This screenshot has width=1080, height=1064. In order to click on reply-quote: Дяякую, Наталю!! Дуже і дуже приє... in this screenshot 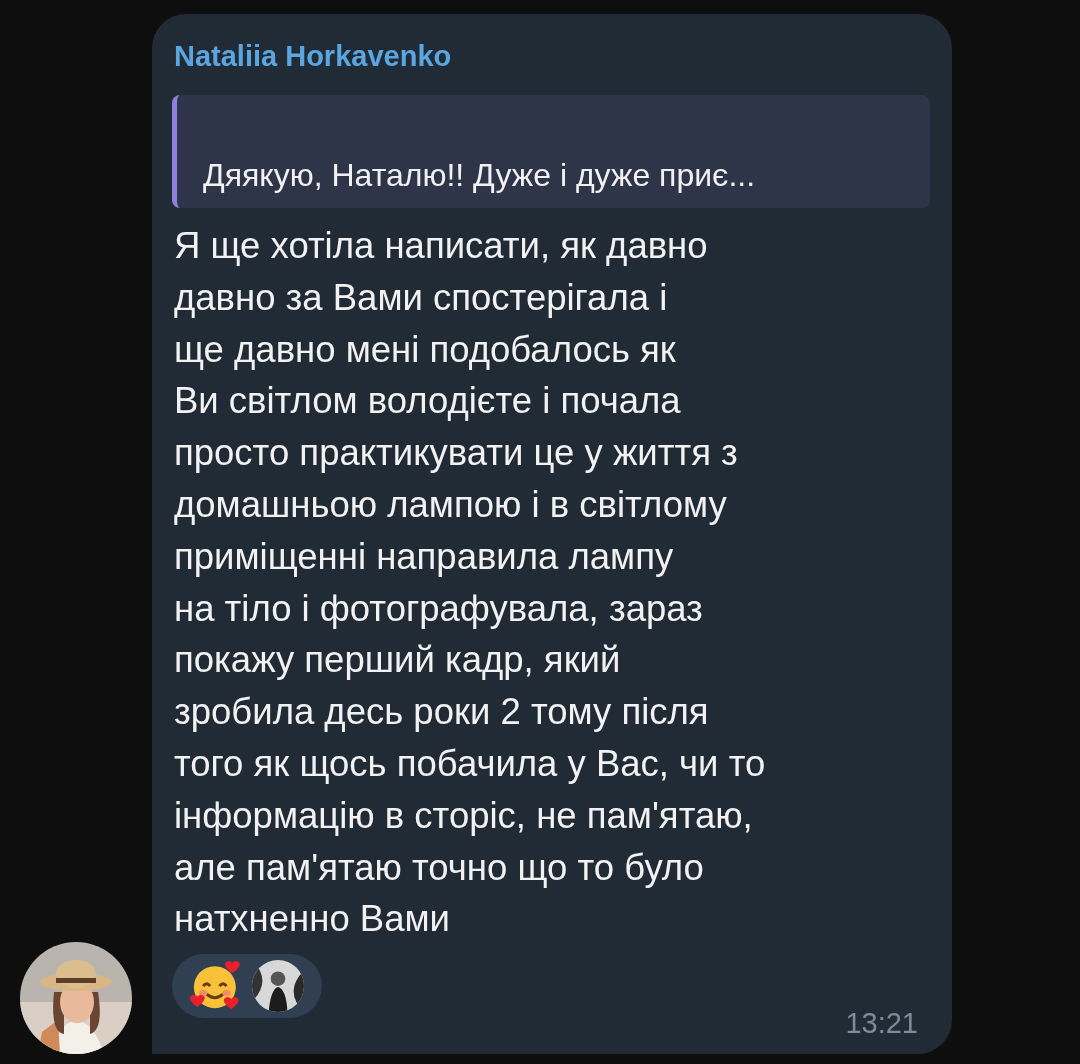, I will do `click(551, 151)`.